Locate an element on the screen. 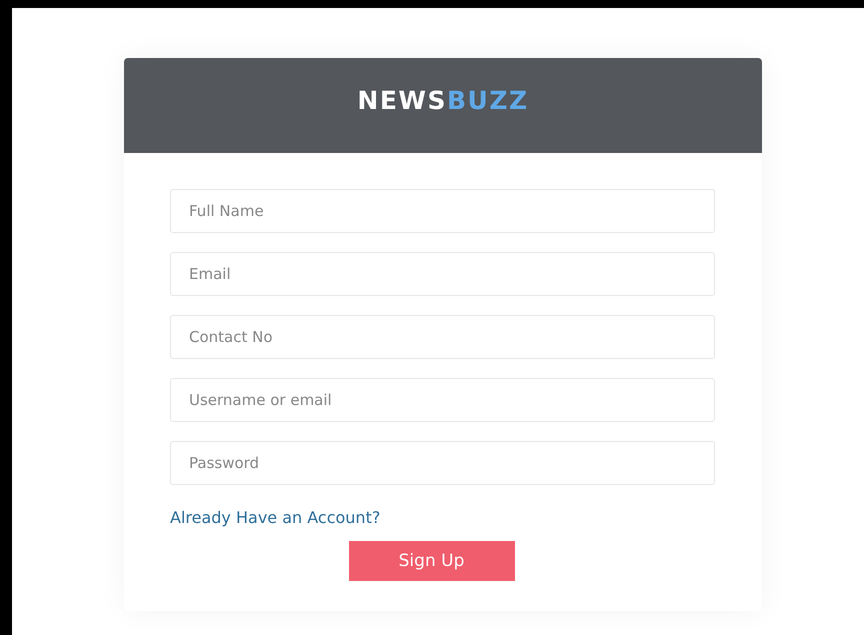 This screenshot has width=864, height=635. logo-text: NEWSBUZZ is located at coordinates (443, 100).